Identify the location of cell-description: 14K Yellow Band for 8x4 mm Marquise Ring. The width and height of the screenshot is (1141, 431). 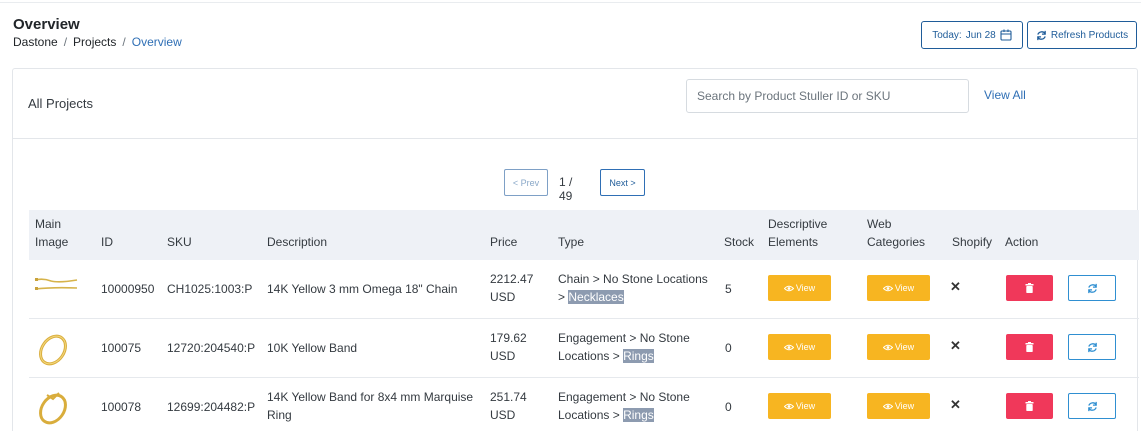
(370, 406).